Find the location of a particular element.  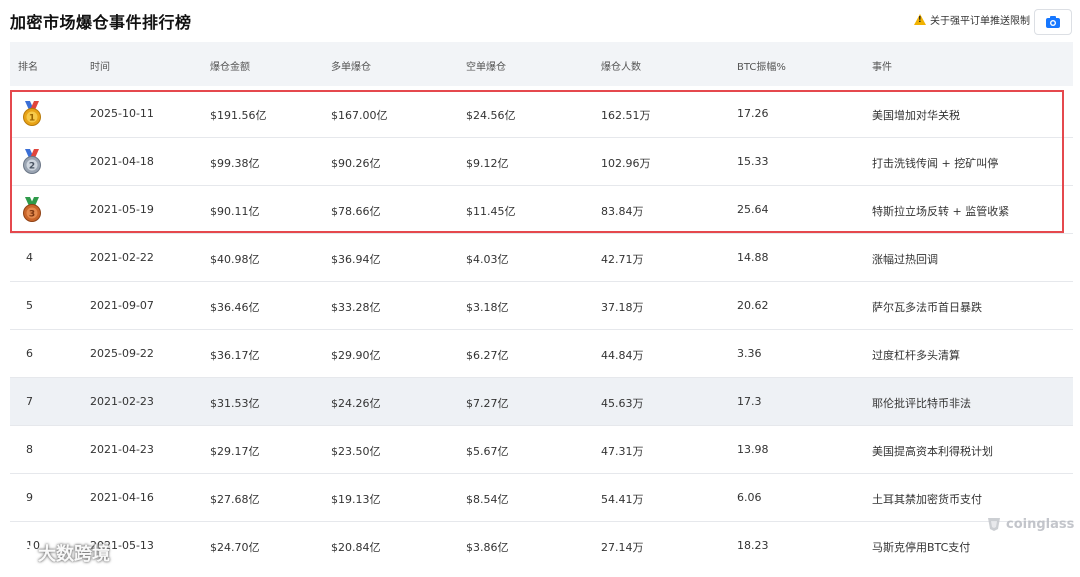

cell-btc: 3.36 is located at coordinates (749, 353).